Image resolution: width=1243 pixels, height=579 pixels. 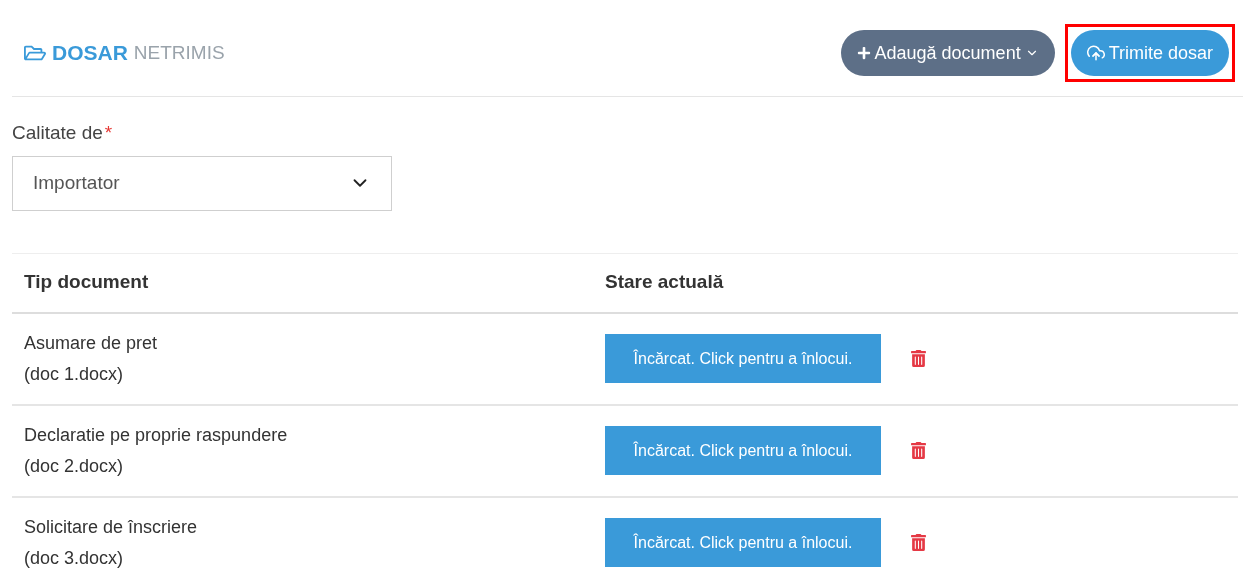 I want to click on cloud-upload-icon, so click(x=1095, y=53).